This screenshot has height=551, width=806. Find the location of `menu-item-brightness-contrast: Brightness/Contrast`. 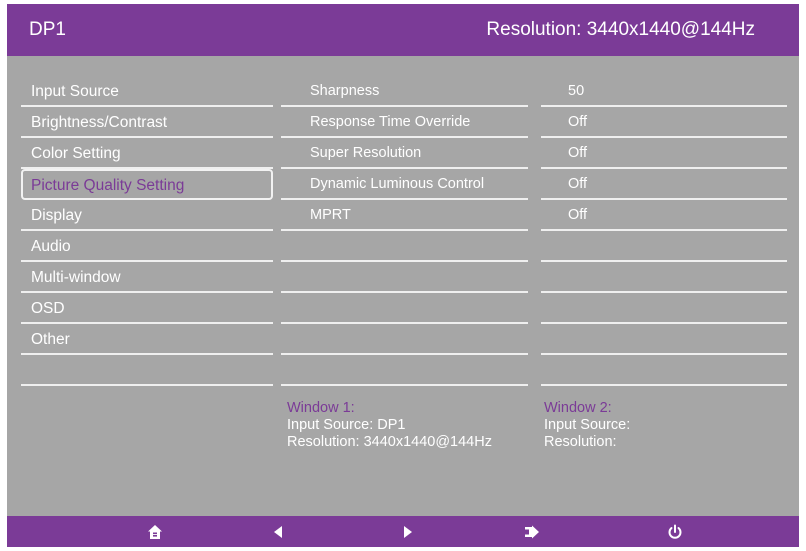

menu-item-brightness-contrast: Brightness/Contrast is located at coordinates (147, 122).